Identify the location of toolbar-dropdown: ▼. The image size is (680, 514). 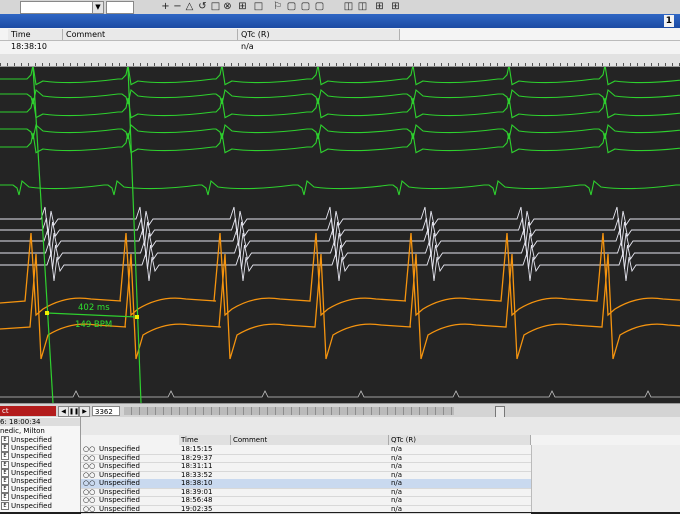
(62, 7).